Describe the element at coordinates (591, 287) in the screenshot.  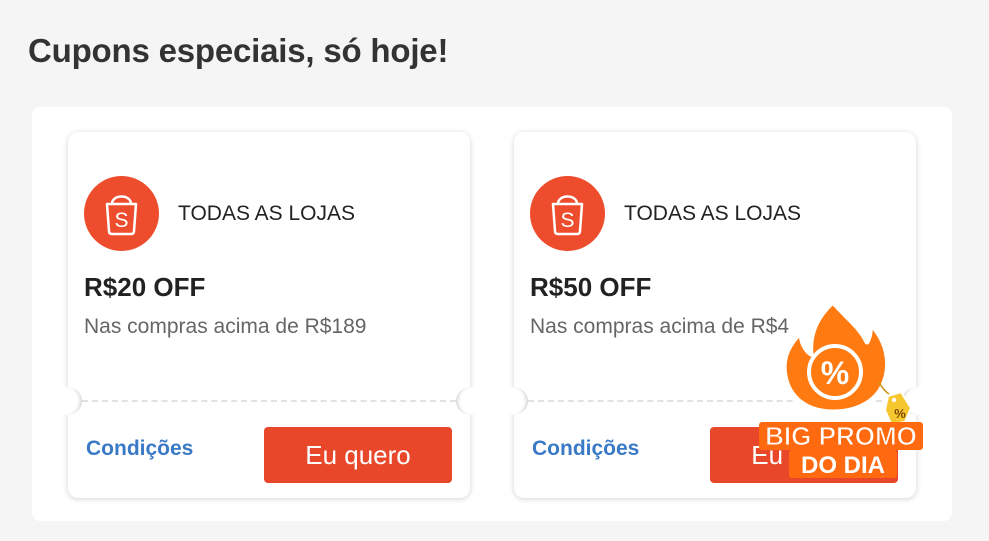
I see `discount-amount: R$50 OFF` at that location.